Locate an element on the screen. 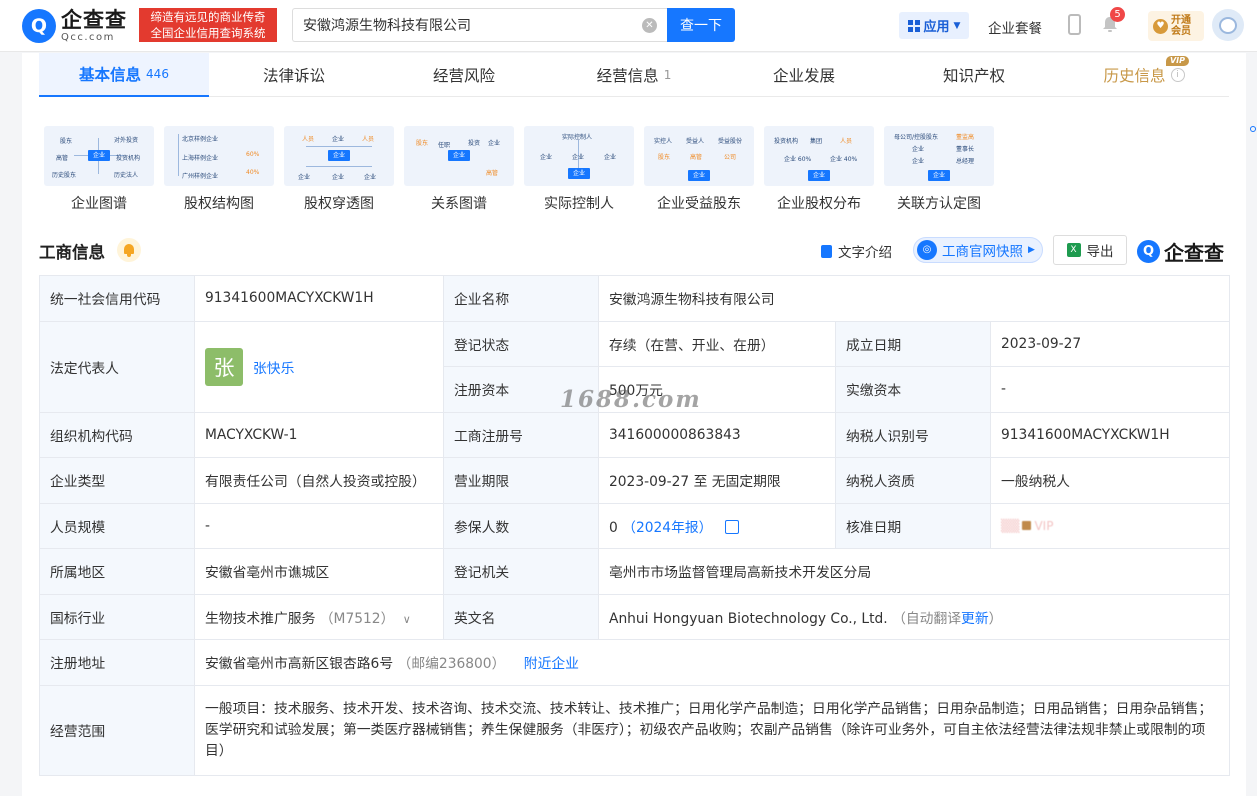 This screenshot has height=796, width=1257. slogan-line-2: 全国企业信用查询系统 is located at coordinates (208, 33).